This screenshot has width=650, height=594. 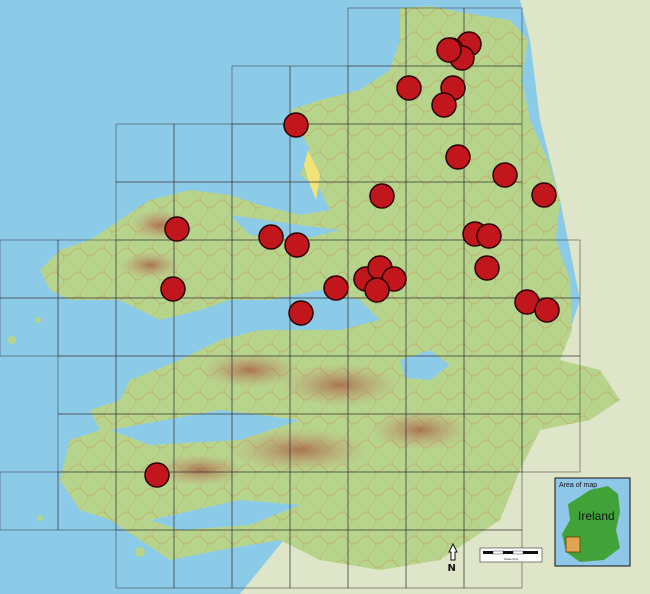 What do you see at coordinates (511, 559) in the screenshot?
I see `scale-label: Scale (km)` at bounding box center [511, 559].